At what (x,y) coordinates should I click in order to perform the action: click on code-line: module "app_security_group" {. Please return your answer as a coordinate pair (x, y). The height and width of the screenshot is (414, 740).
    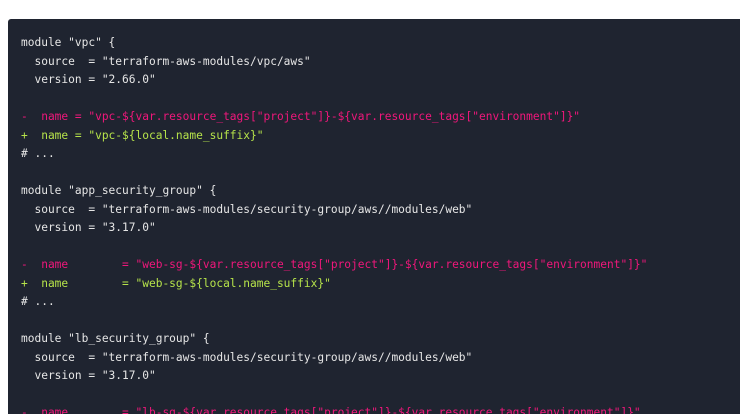
    Looking at the image, I should click on (119, 190).